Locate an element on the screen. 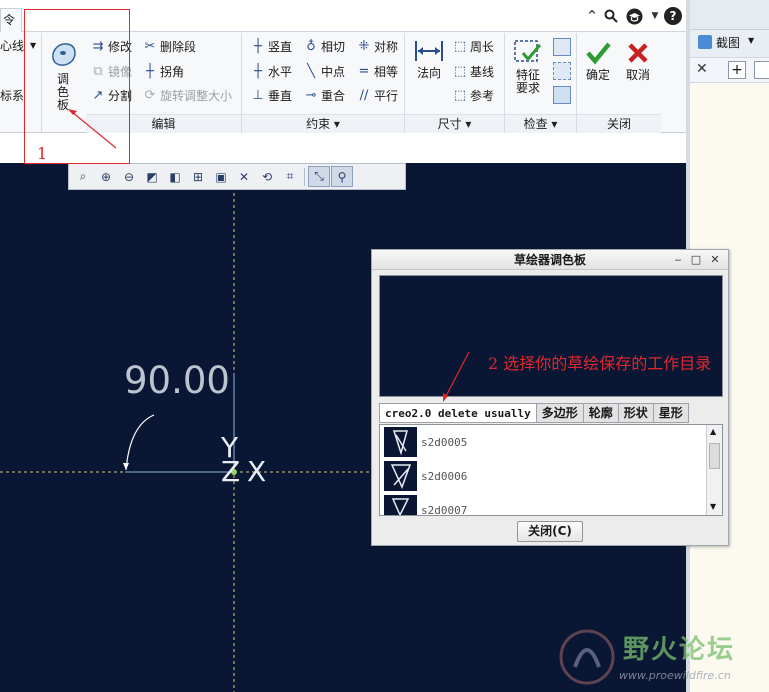  watermark: 野火论坛 www.proewildfire.cn is located at coordinates (662, 658).